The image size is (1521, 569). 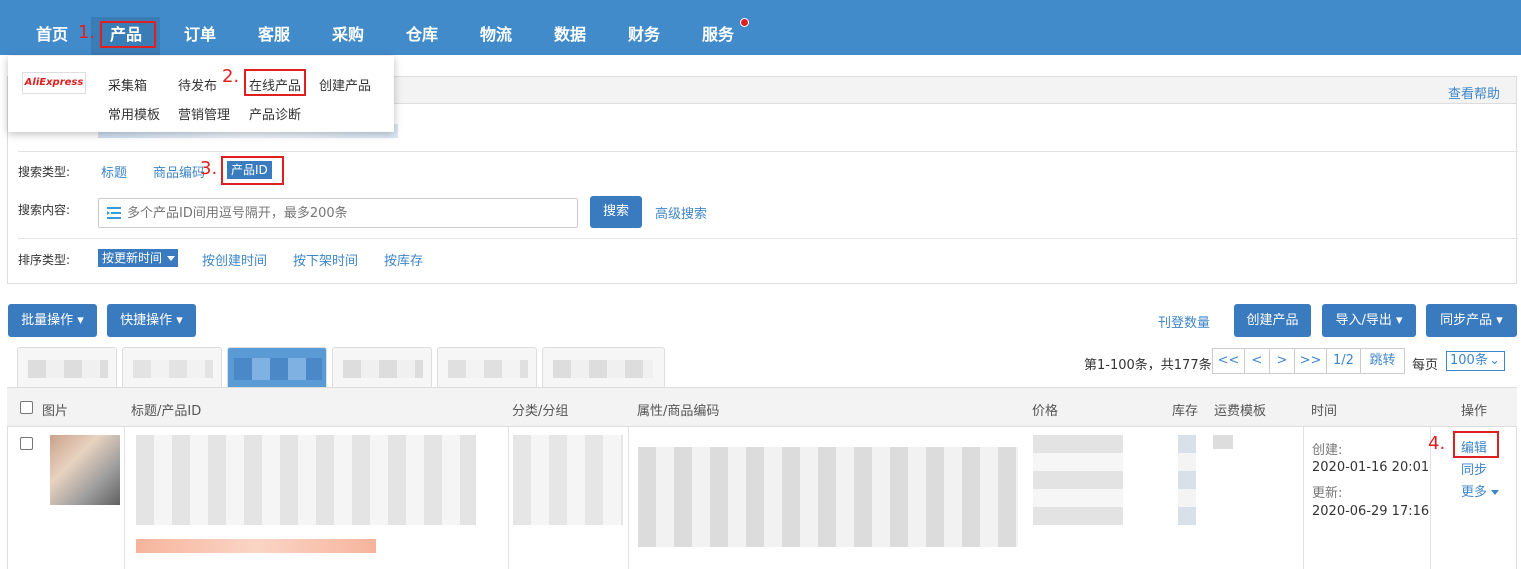 What do you see at coordinates (1327, 493) in the screenshot?
I see `updated-label: 更新:` at bounding box center [1327, 493].